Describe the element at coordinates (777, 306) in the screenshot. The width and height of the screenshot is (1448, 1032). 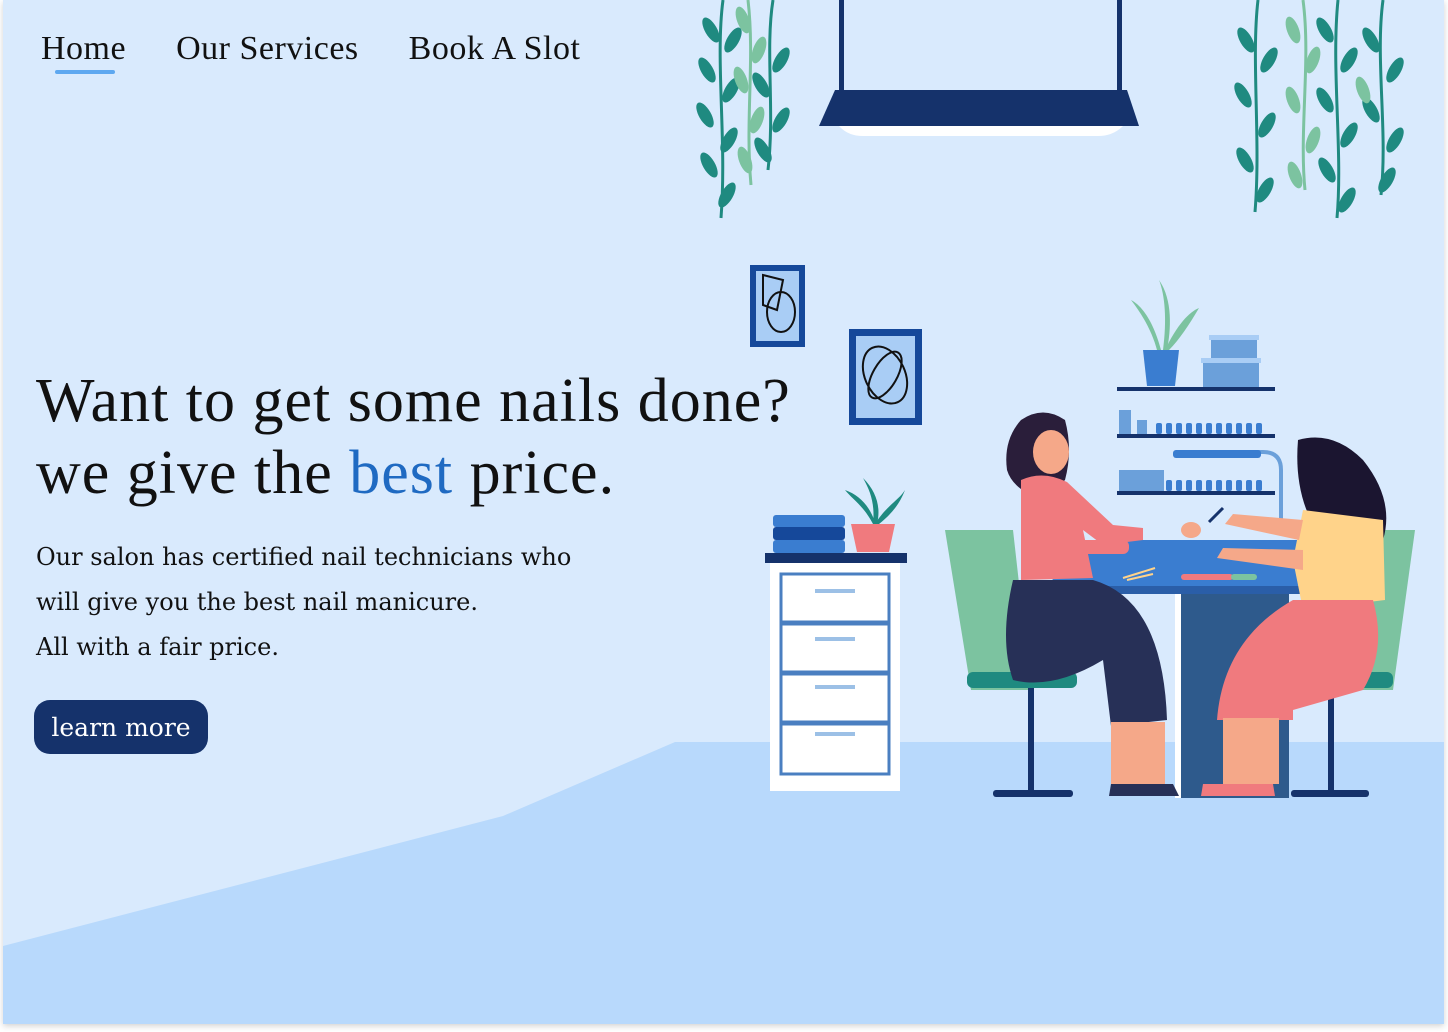
I see `wall-frame-small-icon` at that location.